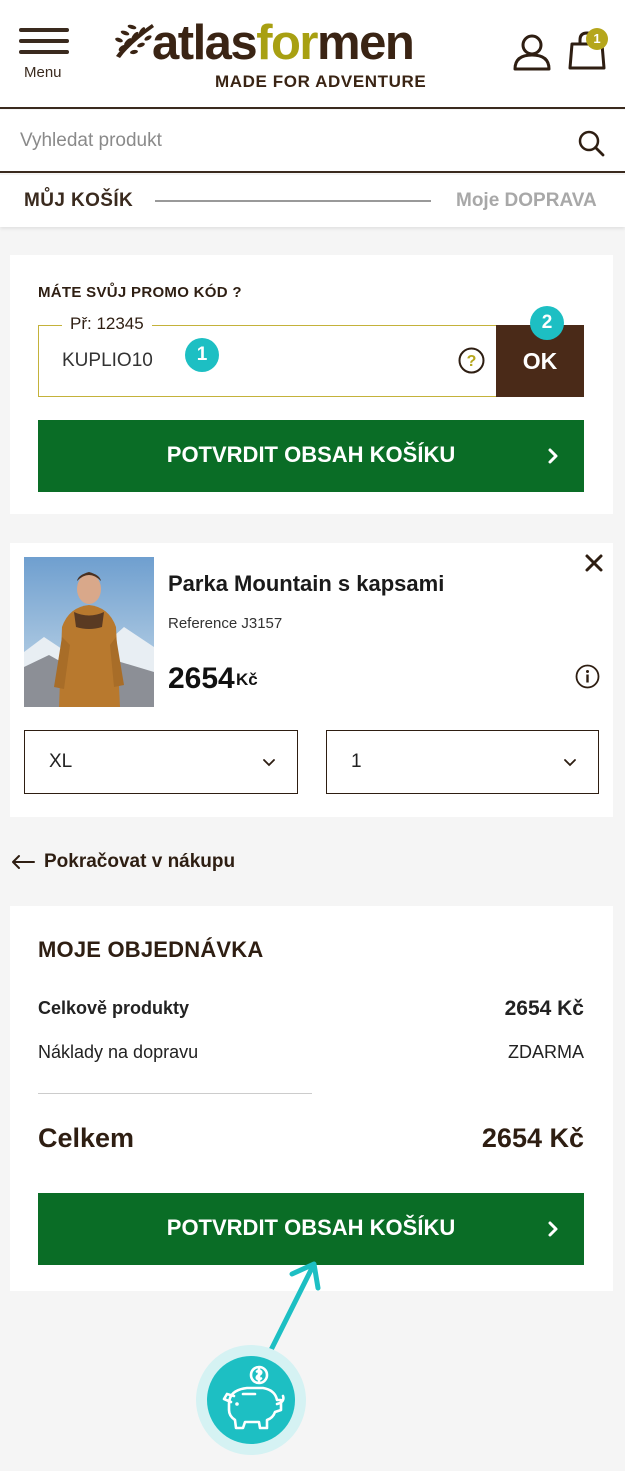  Describe the element at coordinates (544, 1008) in the screenshot. I see `products-total-value: 2654 Kč` at that location.